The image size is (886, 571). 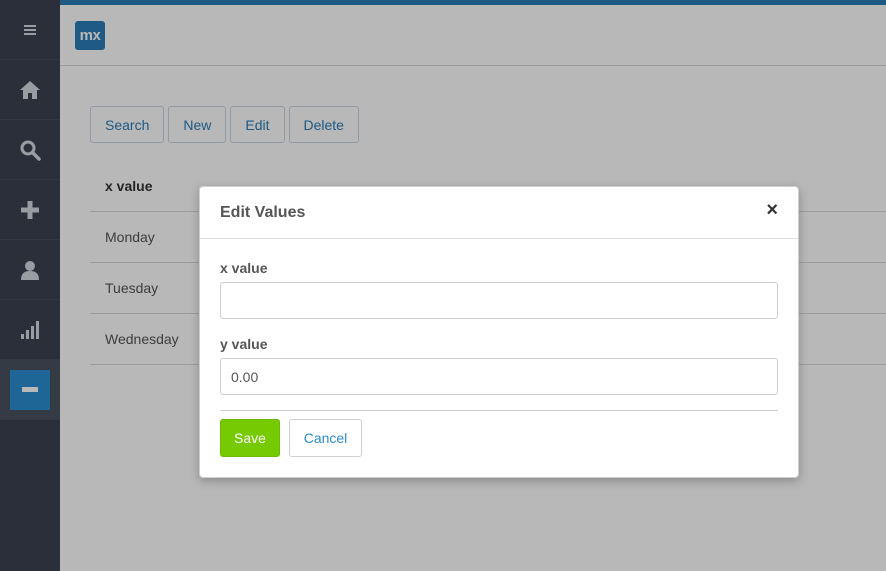 What do you see at coordinates (263, 212) in the screenshot?
I see `dialog-title: Edit Values` at bounding box center [263, 212].